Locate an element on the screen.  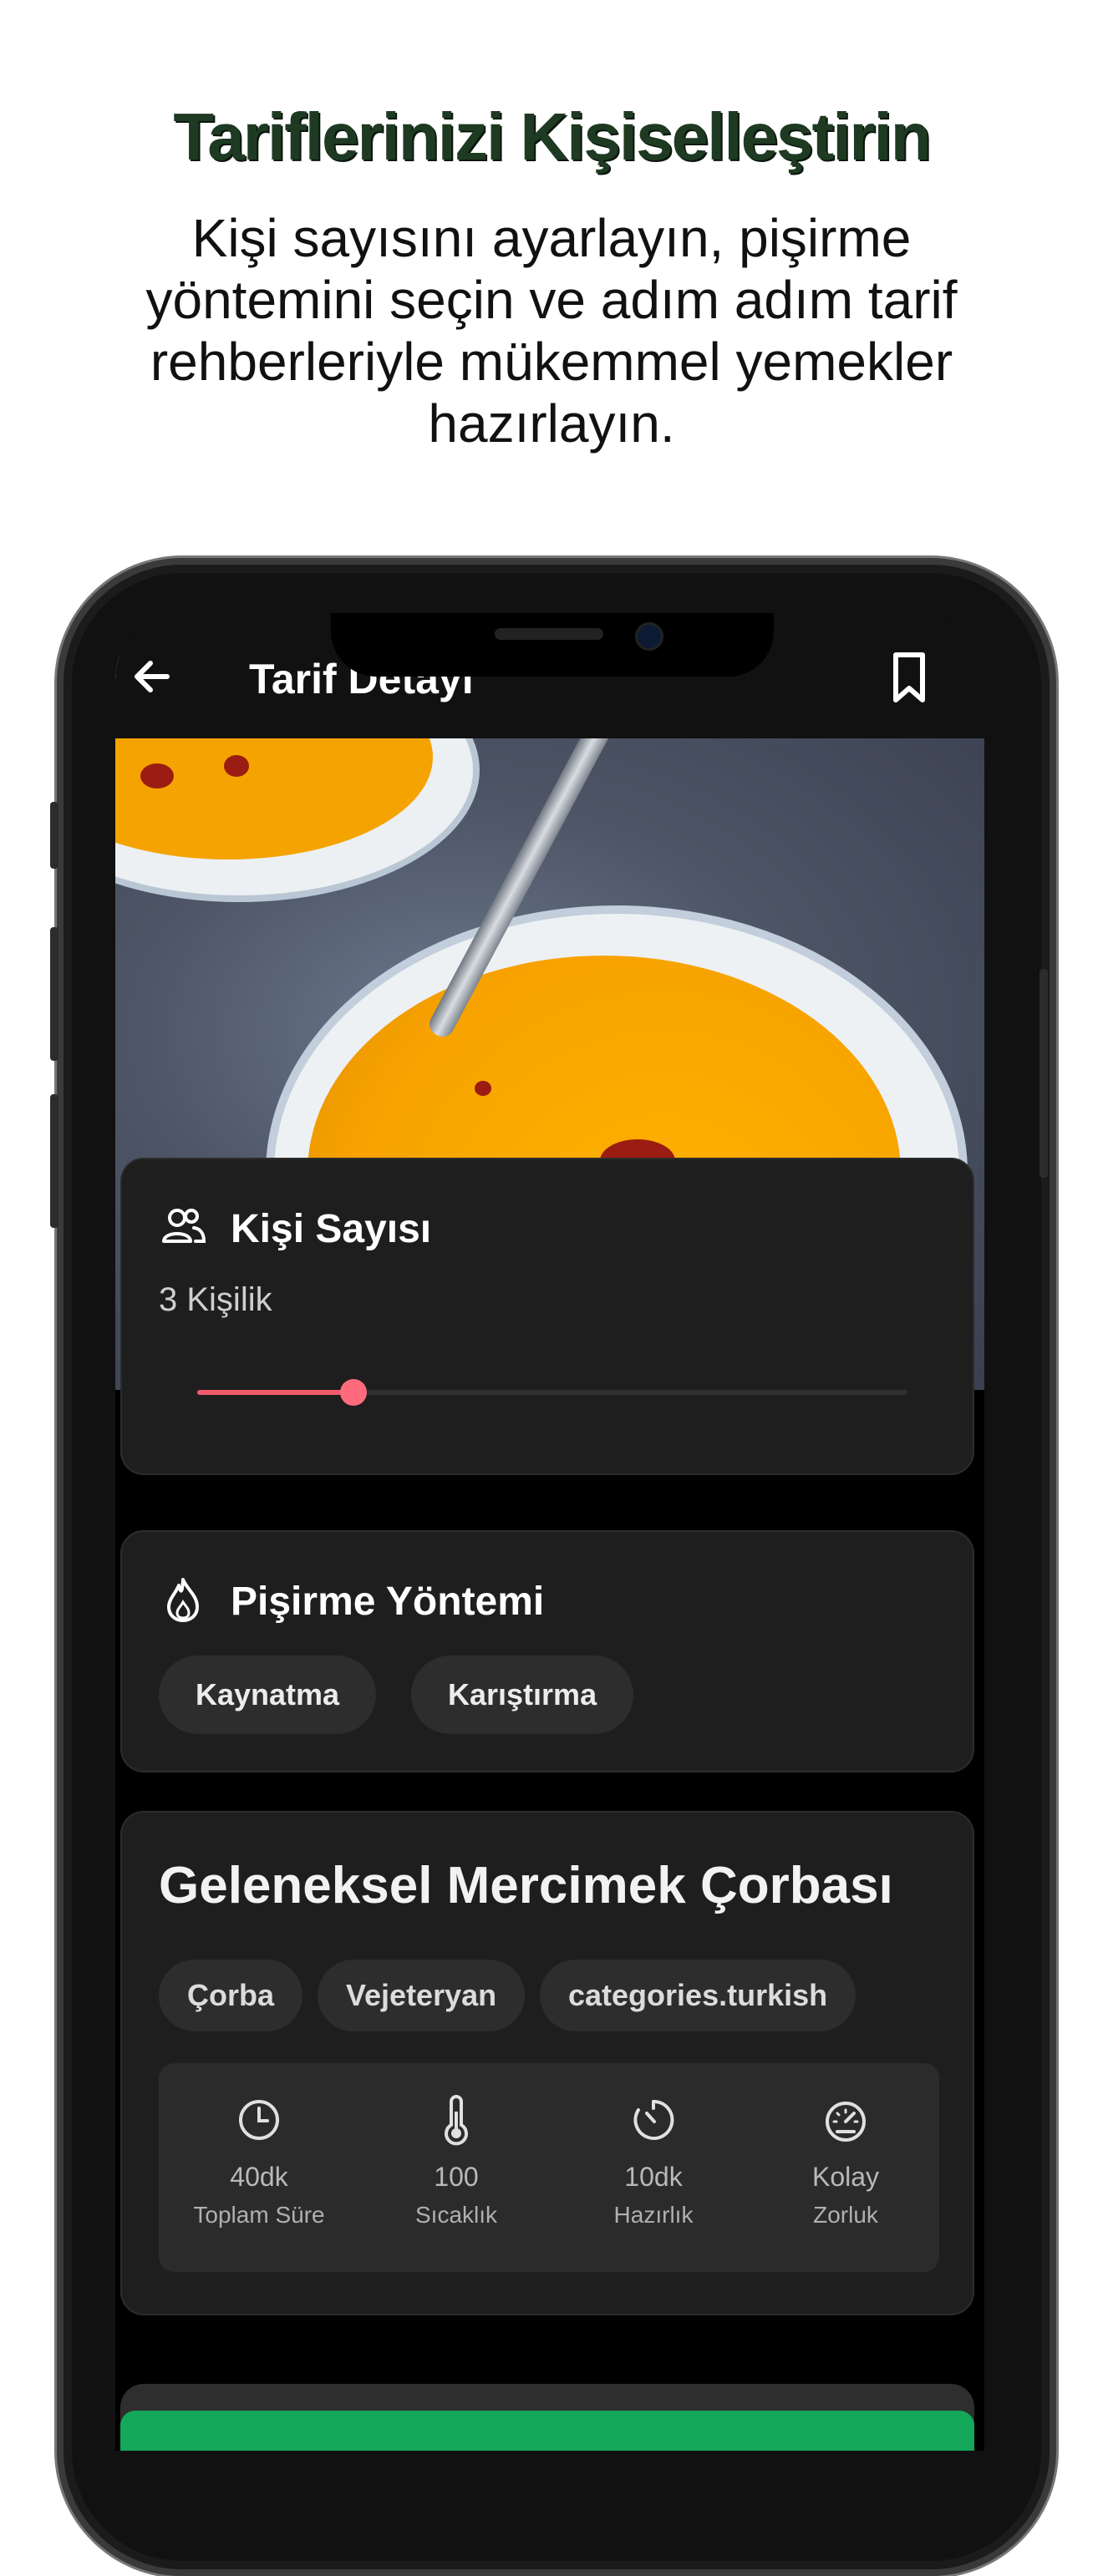
stat-label: Zorluk is located at coordinates (845, 2215).